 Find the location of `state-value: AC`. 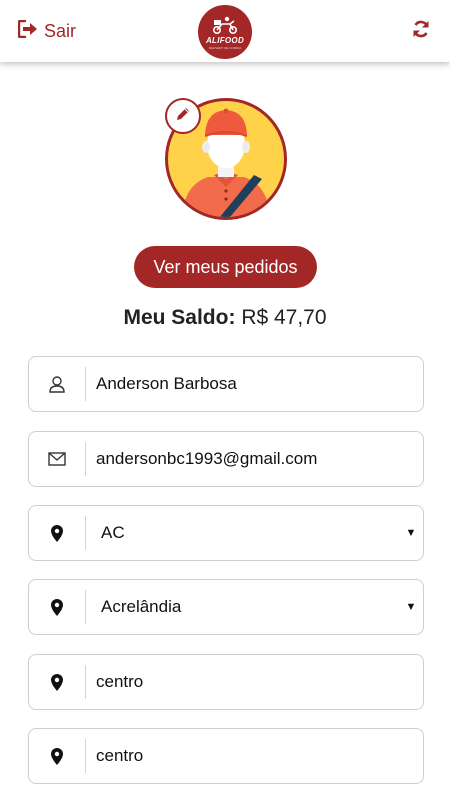

state-value: AC is located at coordinates (242, 533).